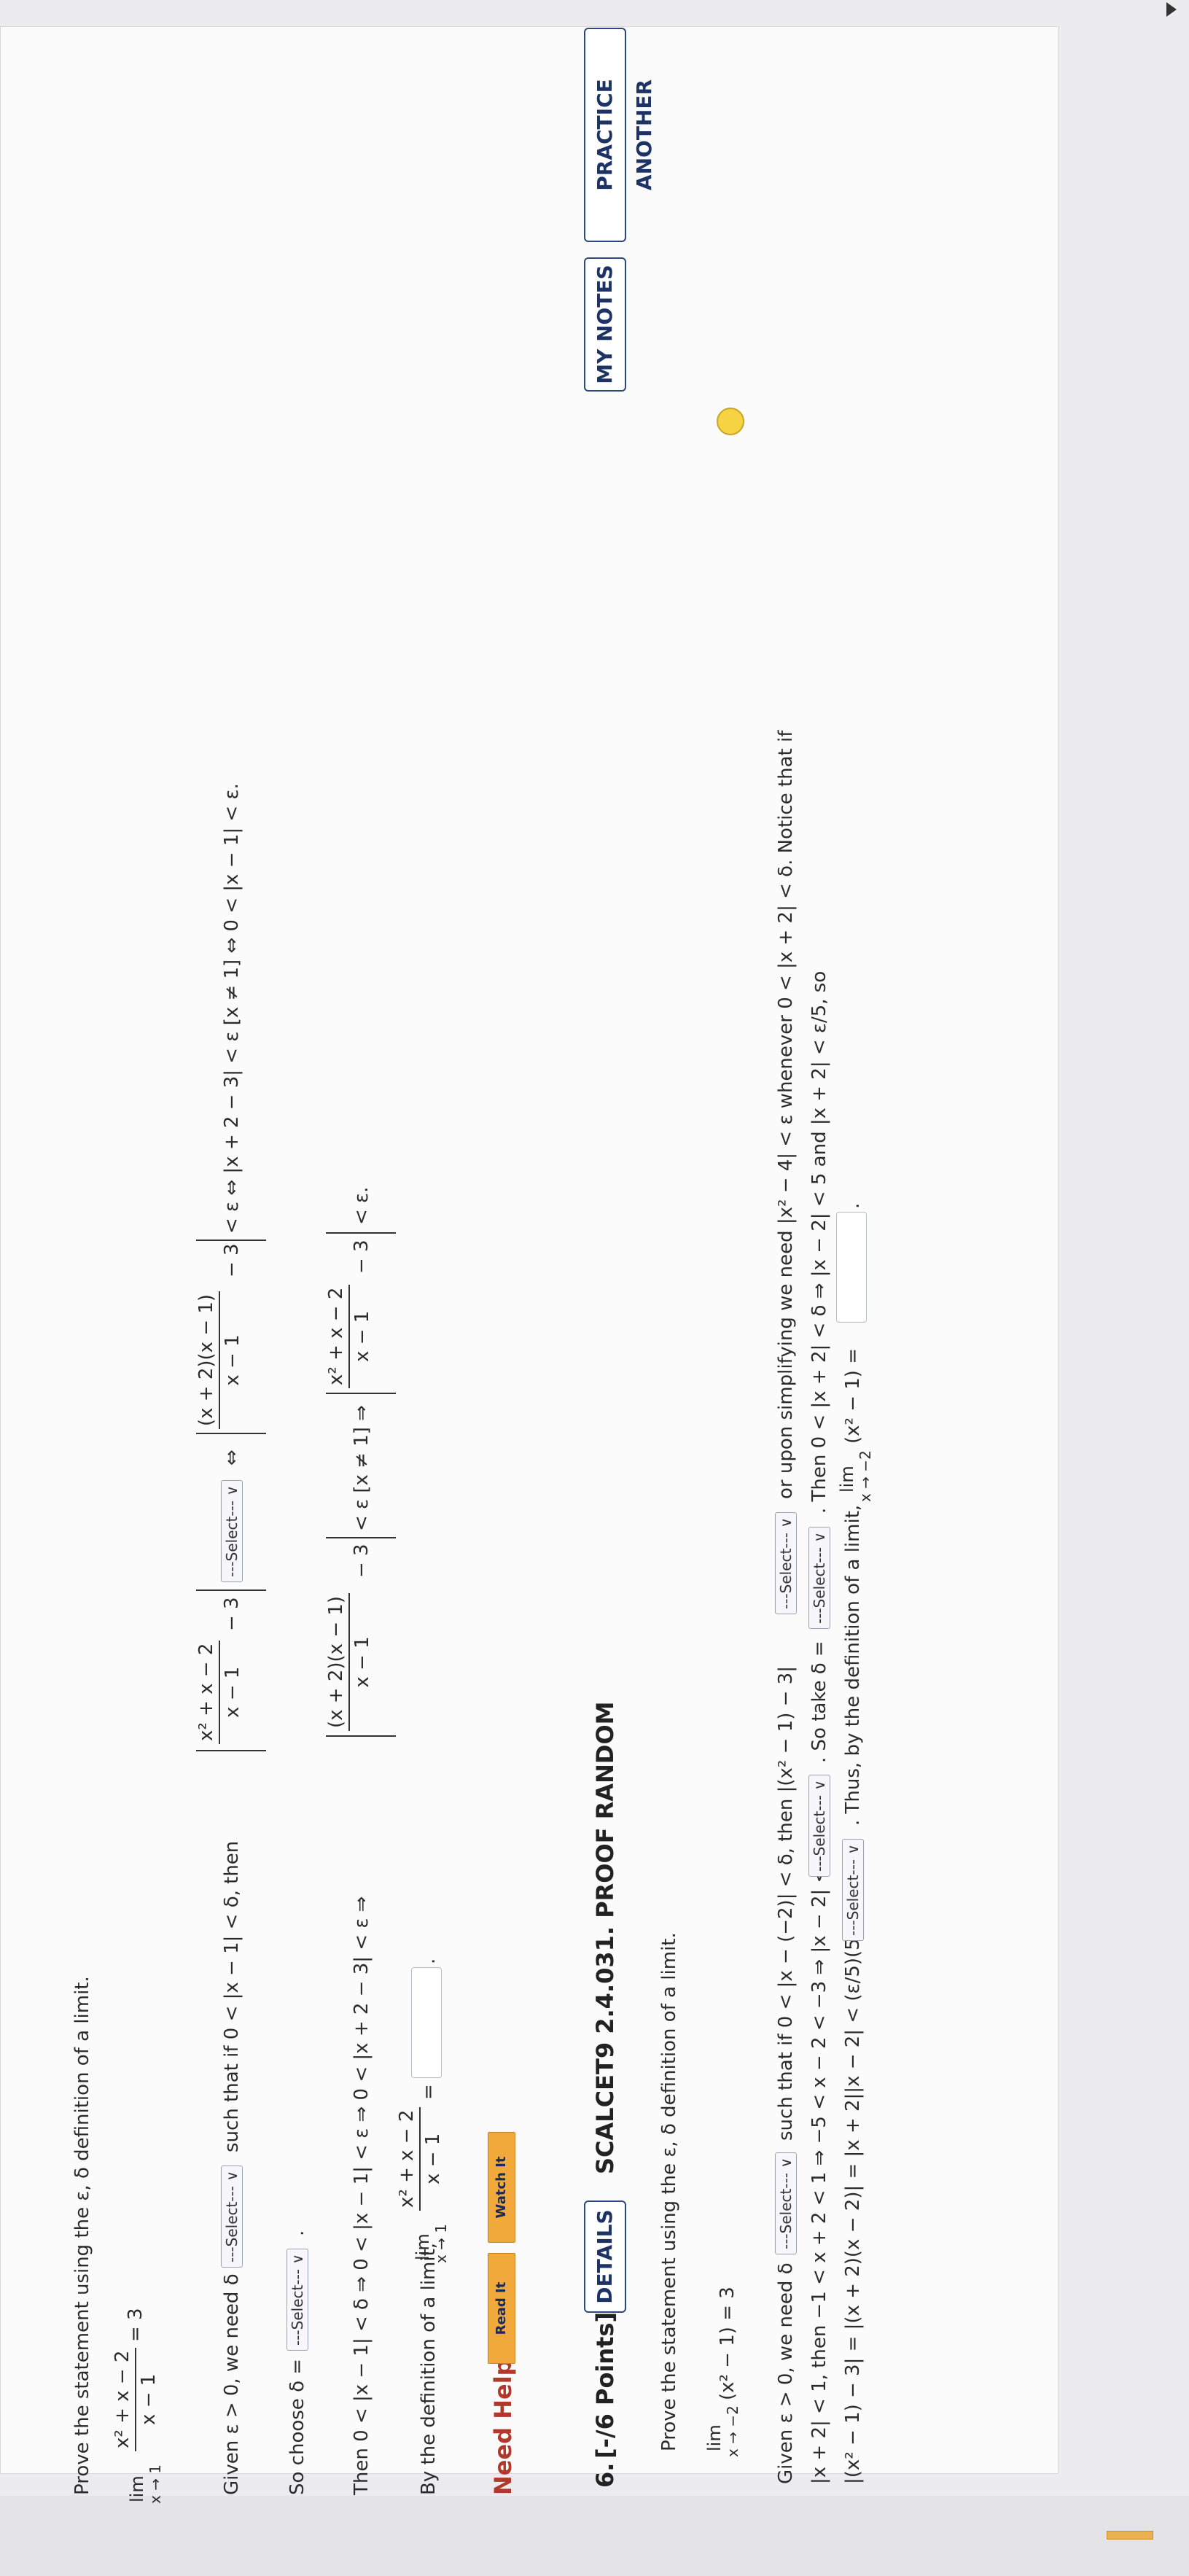 The height and width of the screenshot is (2576, 1189). I want to click on left-sidebar, so click(594, 2536).